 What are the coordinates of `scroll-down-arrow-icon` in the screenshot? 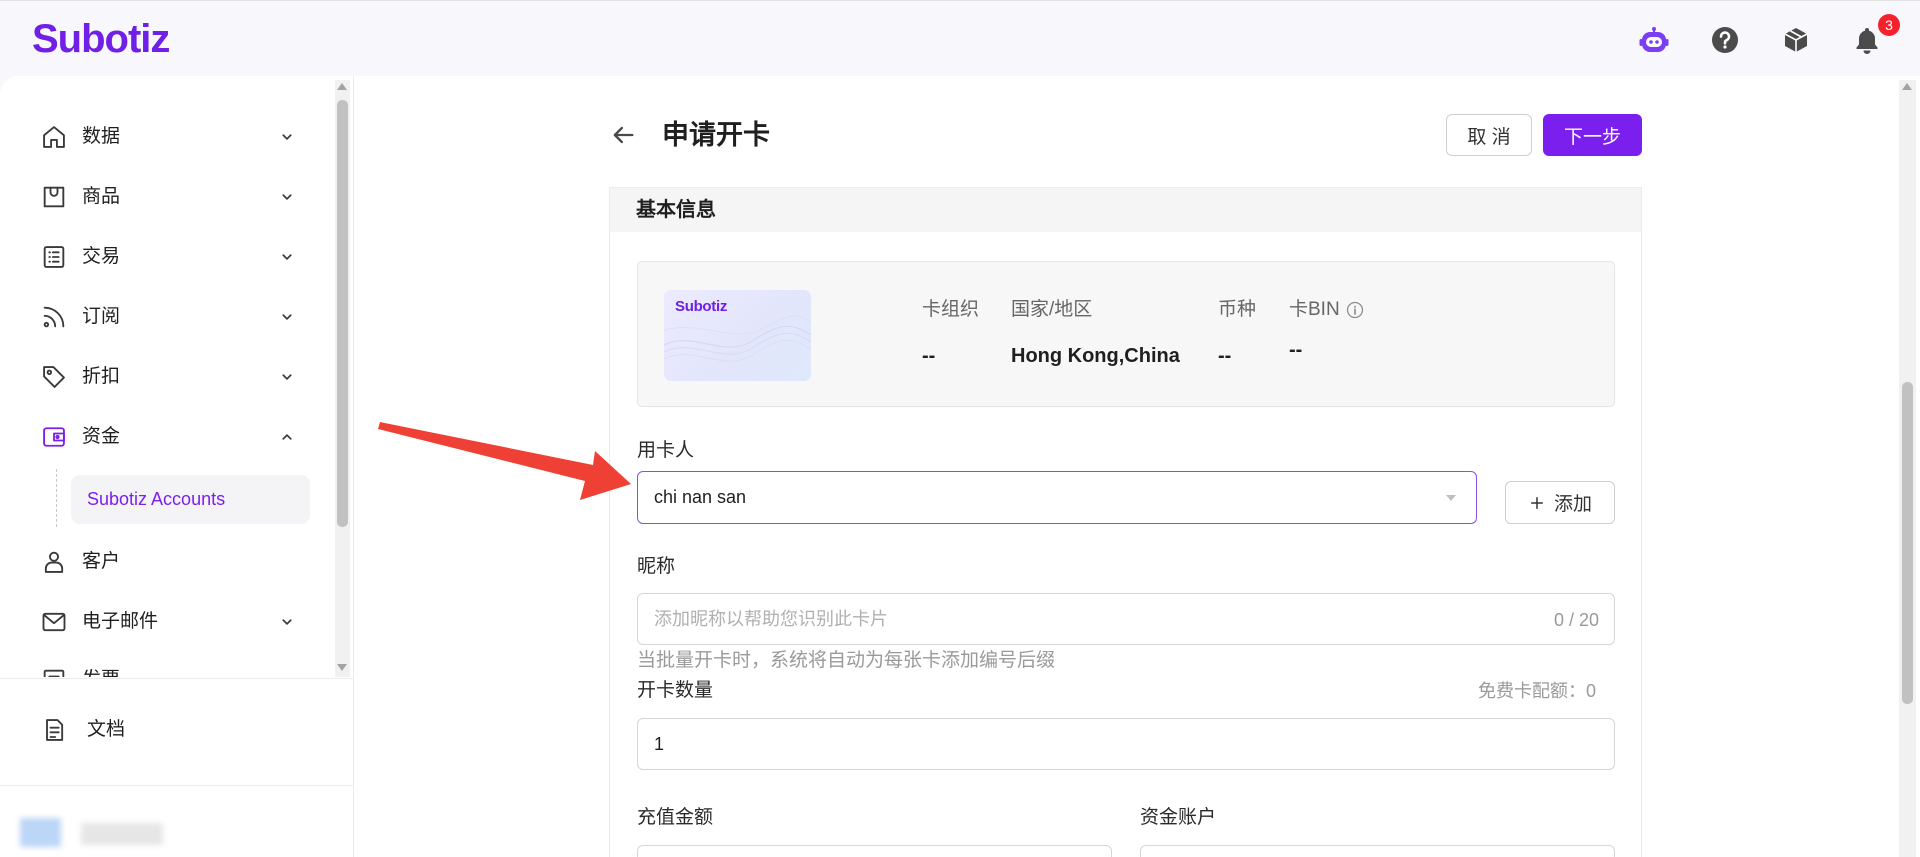 It's located at (342, 667).